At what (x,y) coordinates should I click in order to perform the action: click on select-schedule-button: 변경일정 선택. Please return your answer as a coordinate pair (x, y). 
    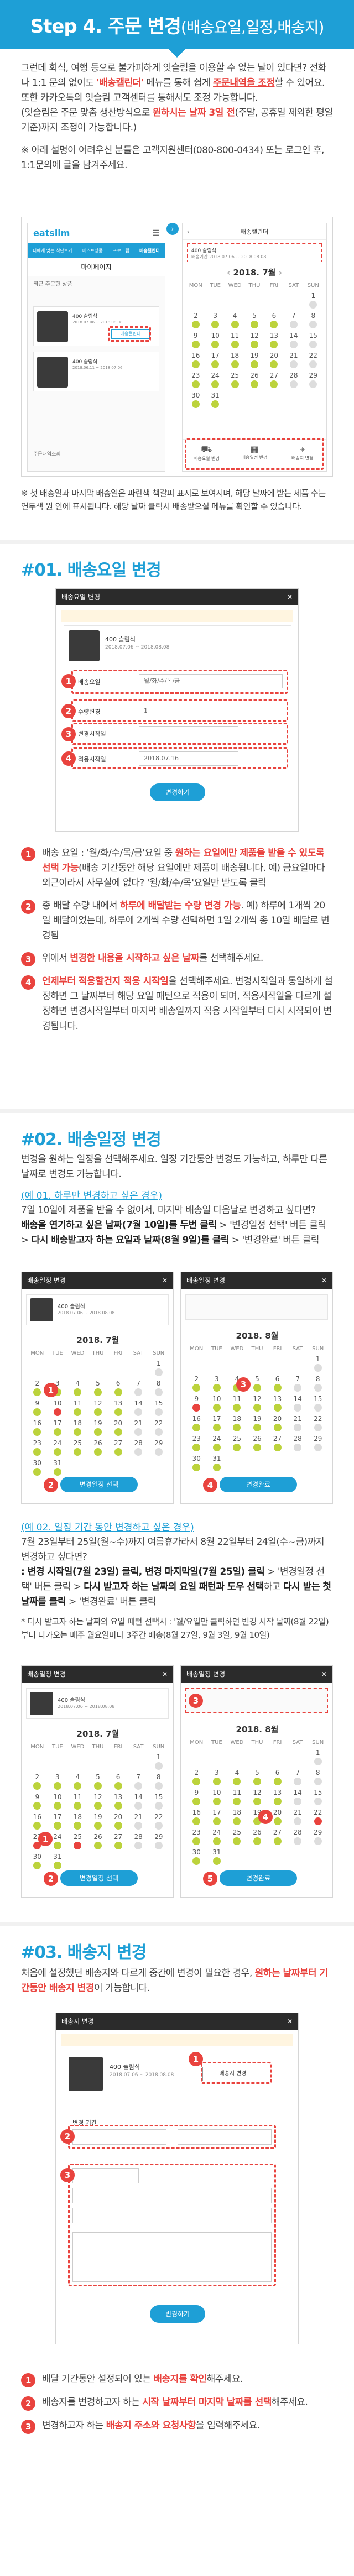
    Looking at the image, I should click on (99, 1484).